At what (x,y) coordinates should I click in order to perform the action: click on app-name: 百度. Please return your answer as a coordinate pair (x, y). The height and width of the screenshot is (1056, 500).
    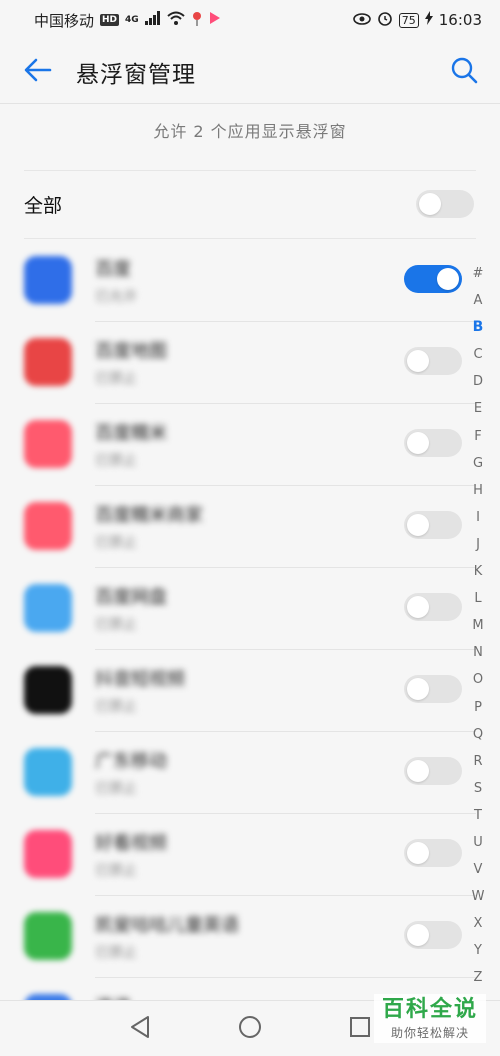
    Looking at the image, I should click on (113, 269).